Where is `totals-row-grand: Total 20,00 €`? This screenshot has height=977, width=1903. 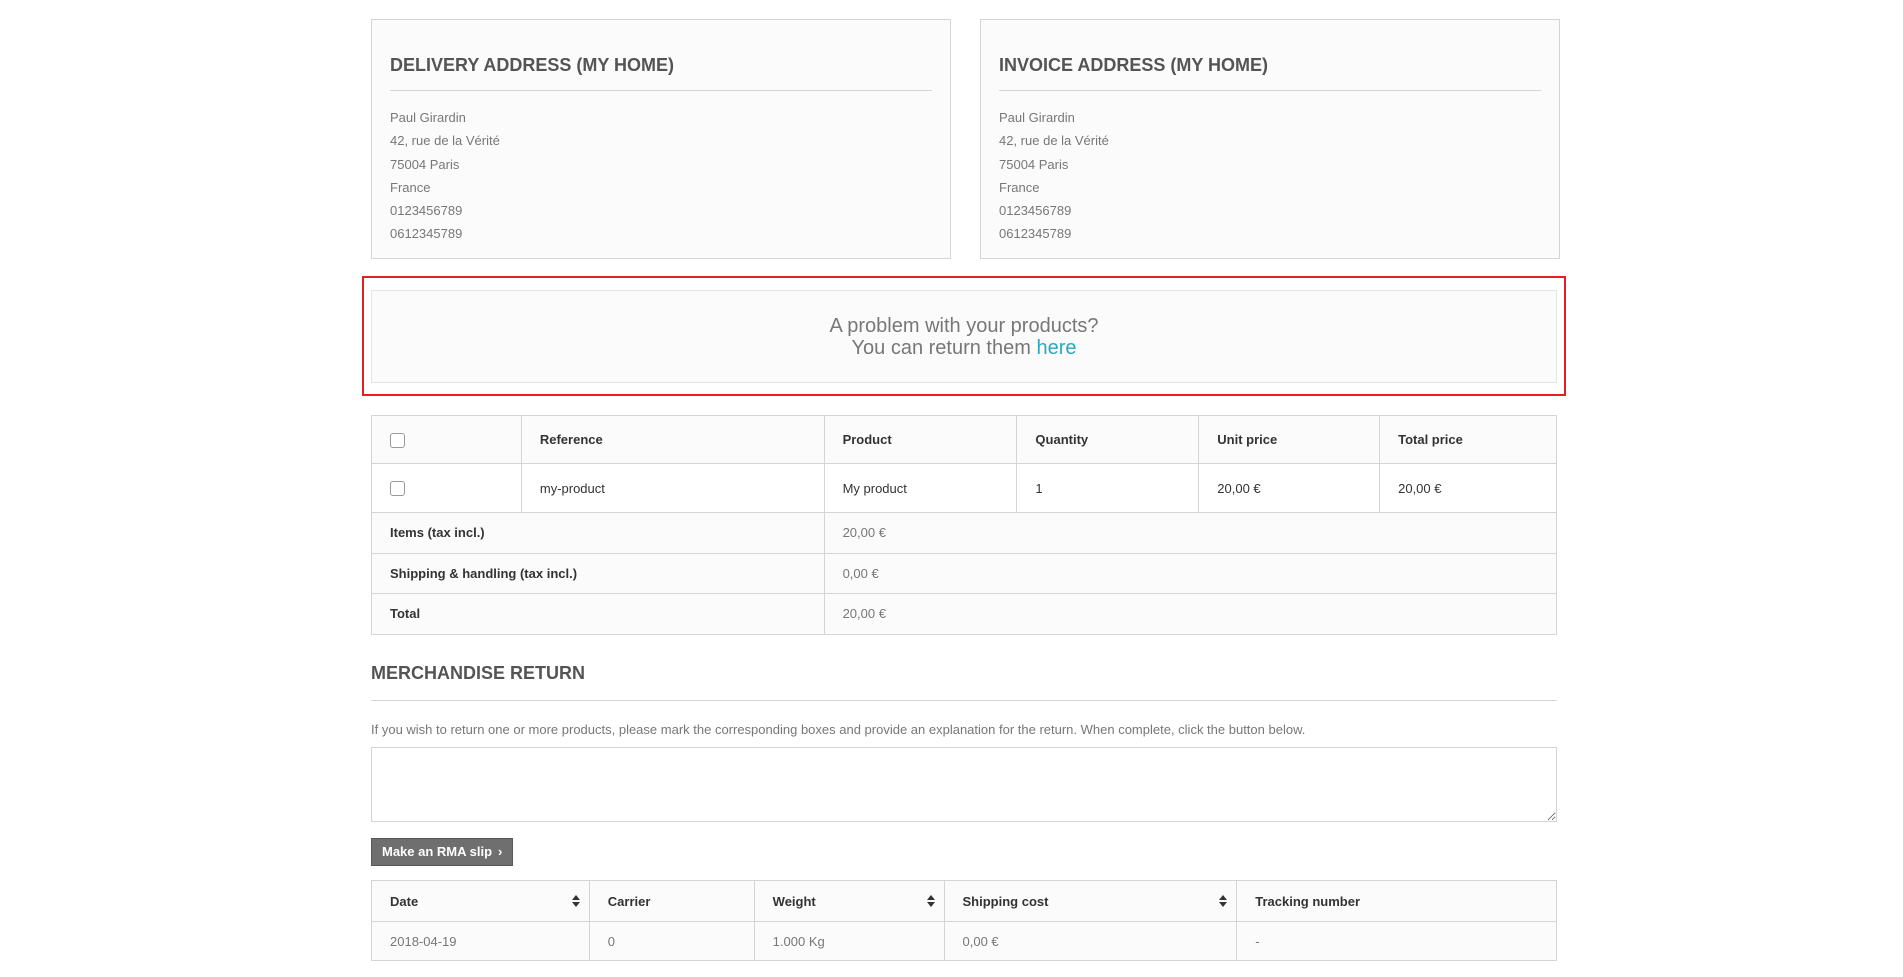 totals-row-grand: Total 20,00 € is located at coordinates (964, 614).